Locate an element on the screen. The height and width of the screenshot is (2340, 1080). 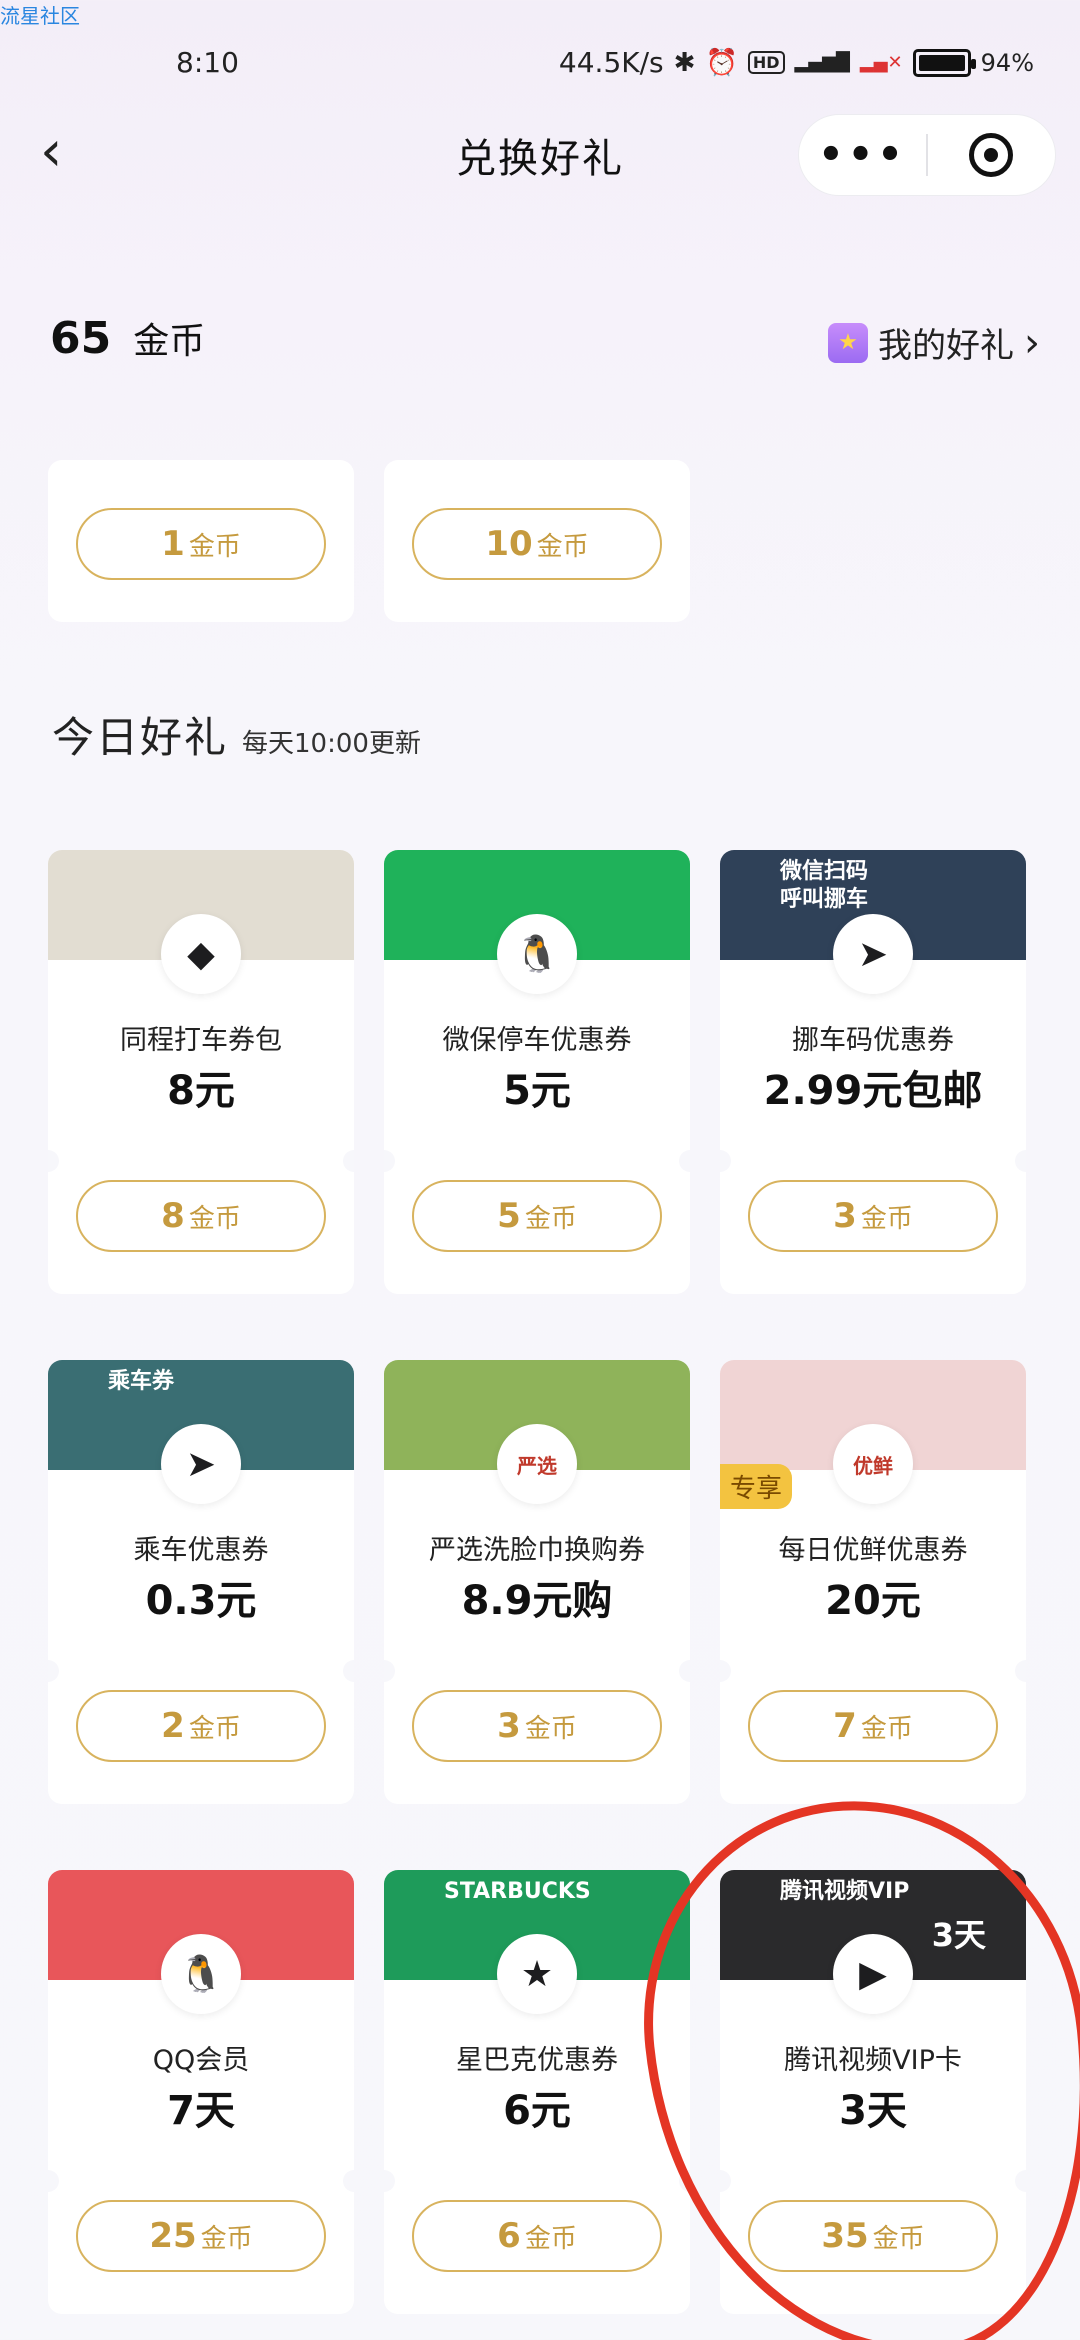
my-gifts-link: ★ 我的好礼 › is located at coordinates (934, 342).